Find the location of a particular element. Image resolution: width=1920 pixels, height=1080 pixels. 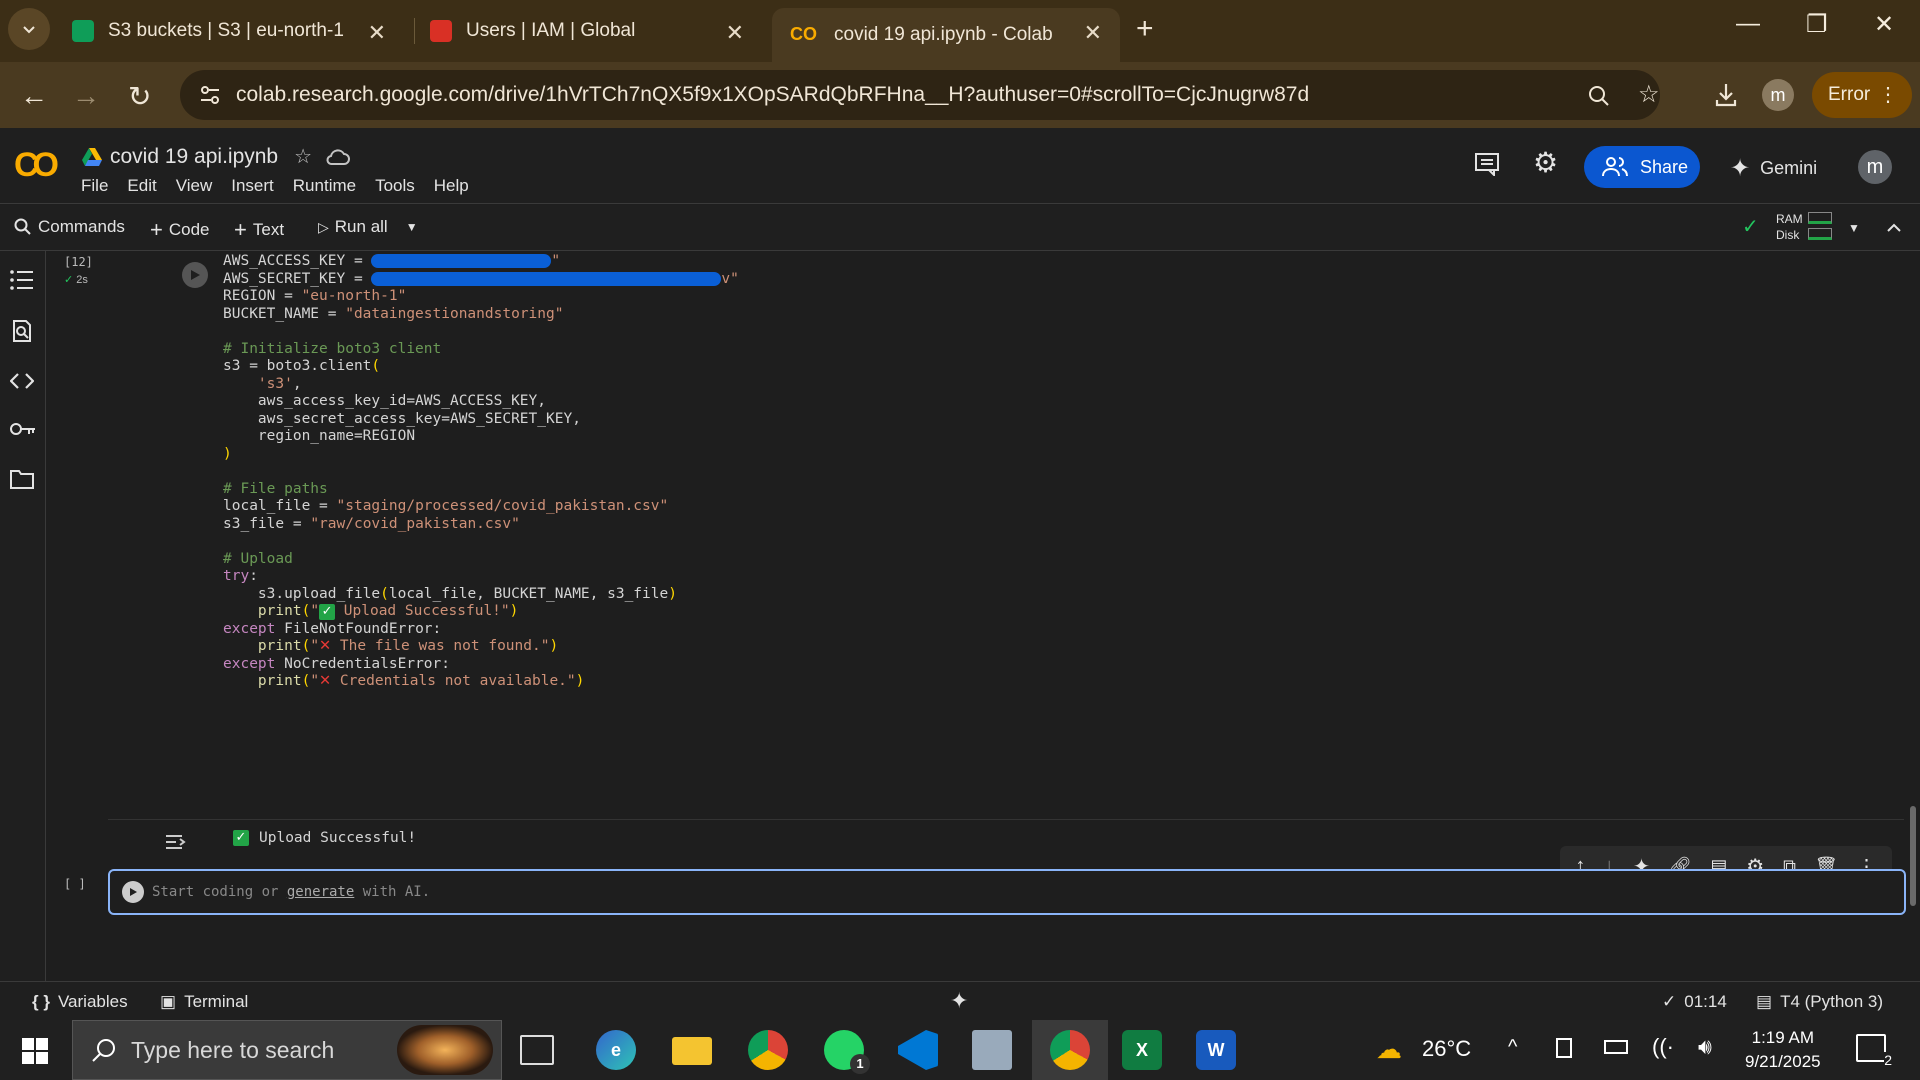

account-avatar: m is located at coordinates (1875, 167).